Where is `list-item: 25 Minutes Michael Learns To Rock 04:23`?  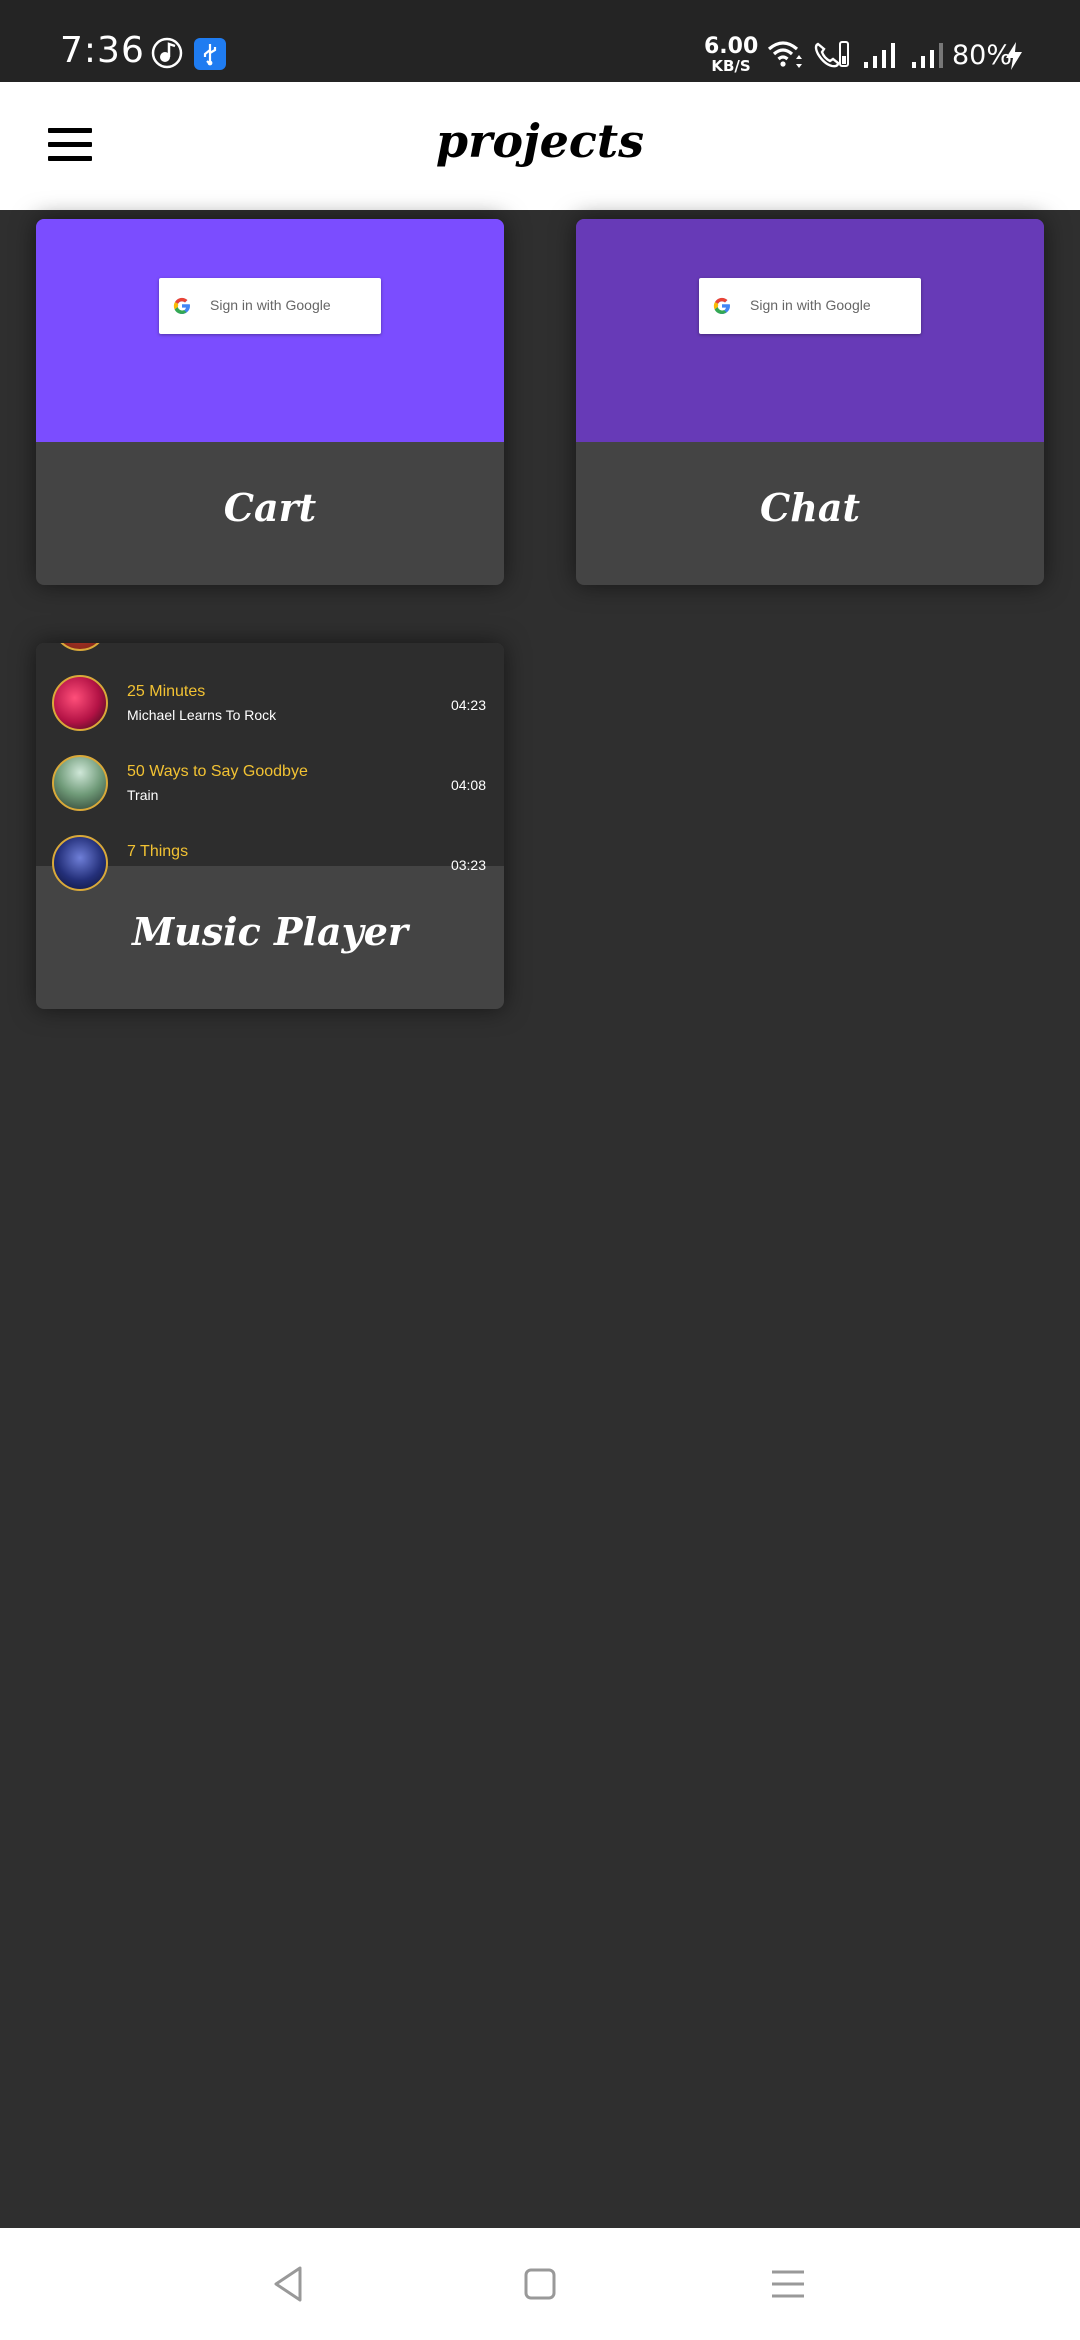 list-item: 25 Minutes Michael Learns To Rock 04:23 is located at coordinates (270, 703).